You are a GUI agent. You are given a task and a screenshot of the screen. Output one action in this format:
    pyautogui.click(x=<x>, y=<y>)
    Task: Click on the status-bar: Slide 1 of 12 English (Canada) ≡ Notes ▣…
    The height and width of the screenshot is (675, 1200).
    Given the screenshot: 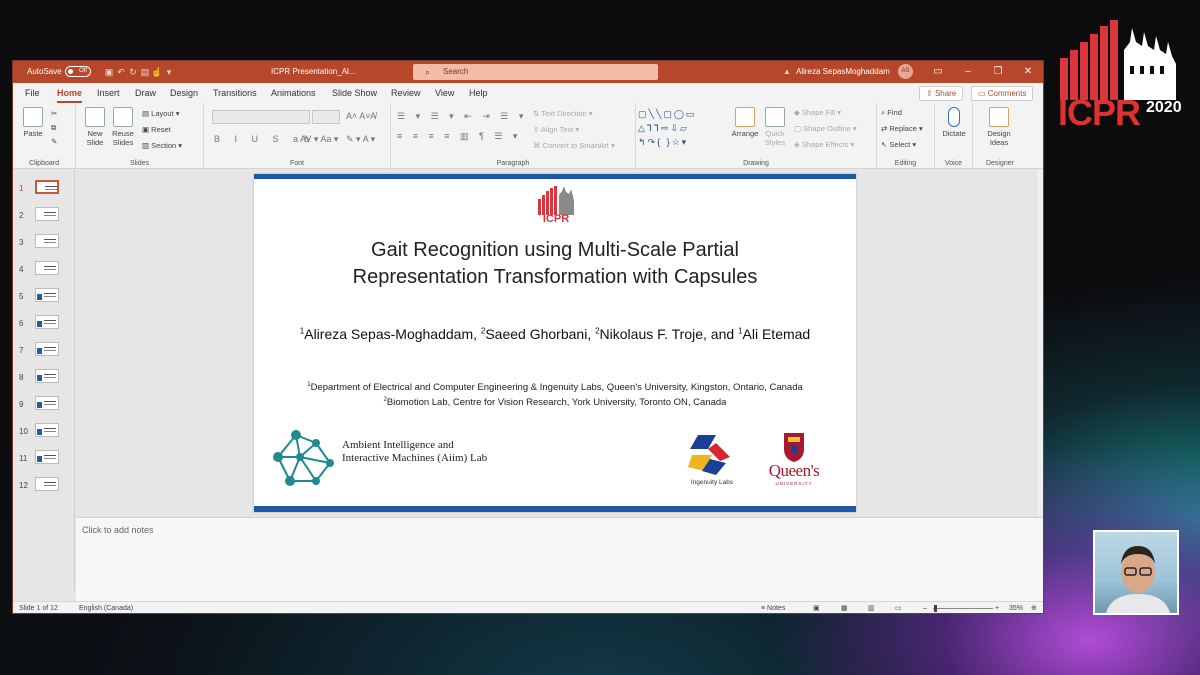 What is the action you would take?
    pyautogui.click(x=528, y=607)
    